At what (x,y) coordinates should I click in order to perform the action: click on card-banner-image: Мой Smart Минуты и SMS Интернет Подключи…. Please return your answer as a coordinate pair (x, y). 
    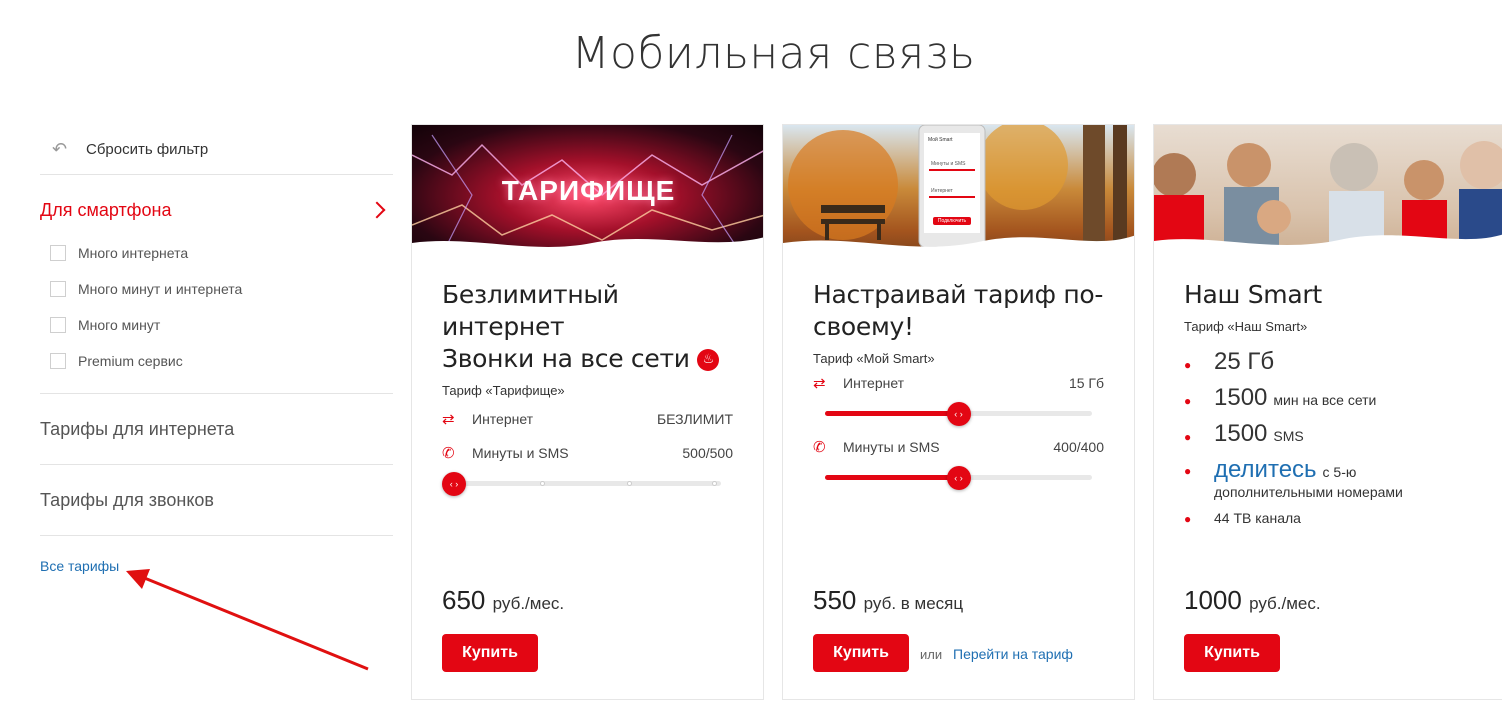
    Looking at the image, I should click on (958, 196).